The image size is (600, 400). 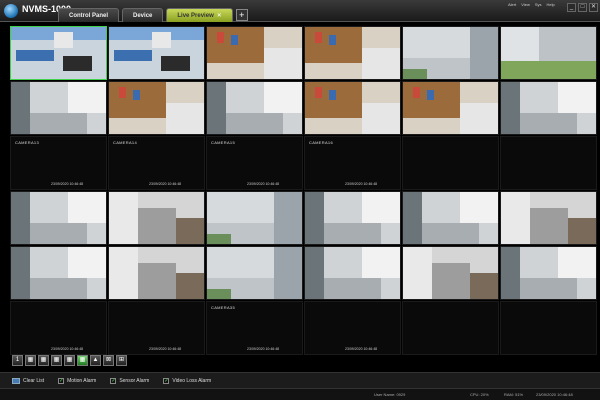 I want to click on tab-live-preview: Live Preview ✕, so click(x=199, y=15).